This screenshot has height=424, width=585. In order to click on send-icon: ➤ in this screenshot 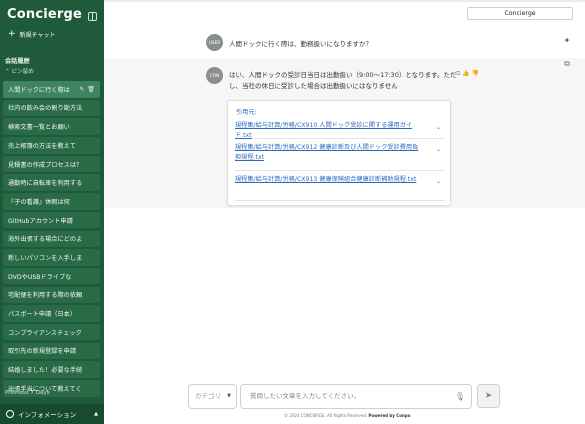, I will do `click(488, 396)`.